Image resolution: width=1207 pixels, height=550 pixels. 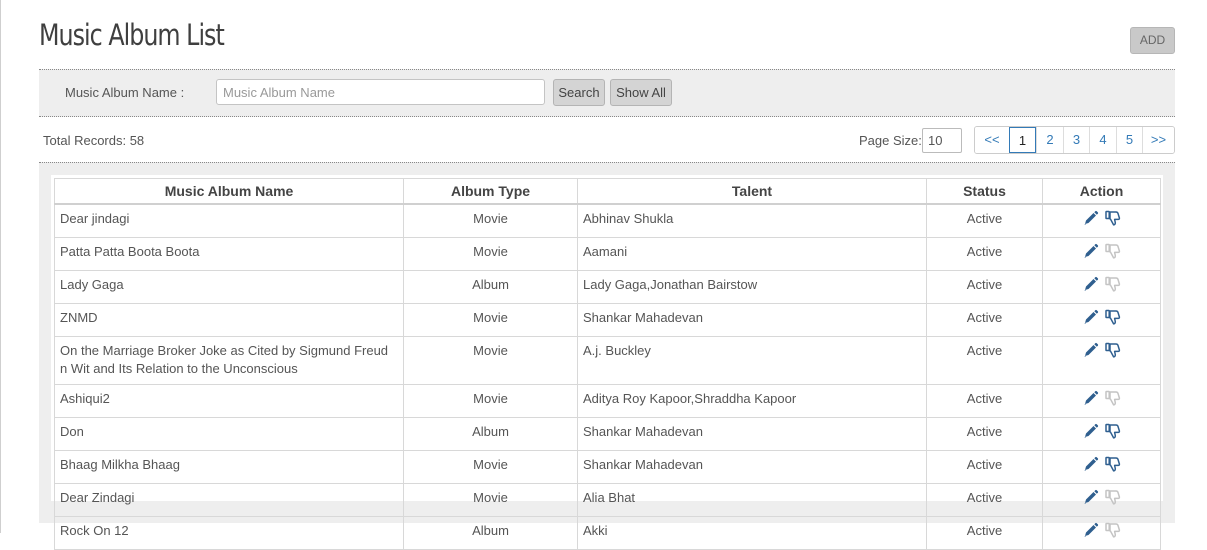 I want to click on table-row: Don Album Shankar Mahadevan Active, so click(x=607, y=434).